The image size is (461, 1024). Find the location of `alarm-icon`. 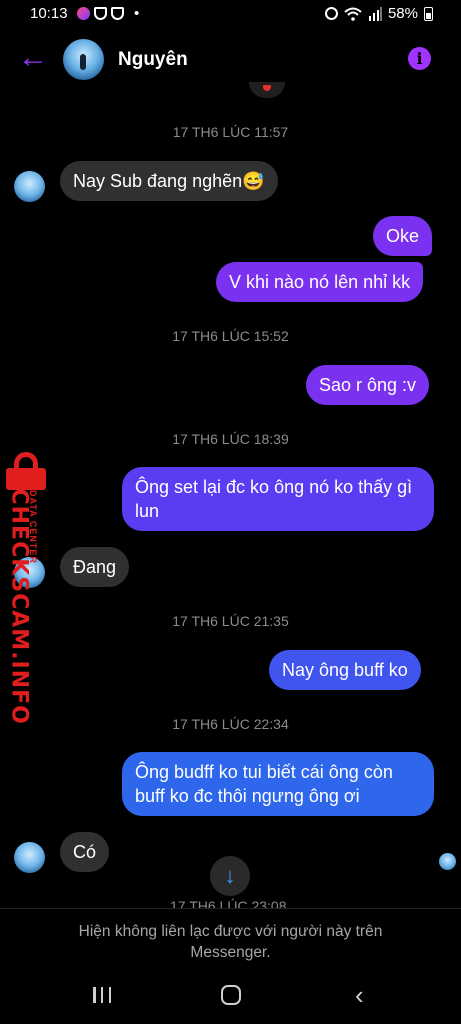

alarm-icon is located at coordinates (331, 13).